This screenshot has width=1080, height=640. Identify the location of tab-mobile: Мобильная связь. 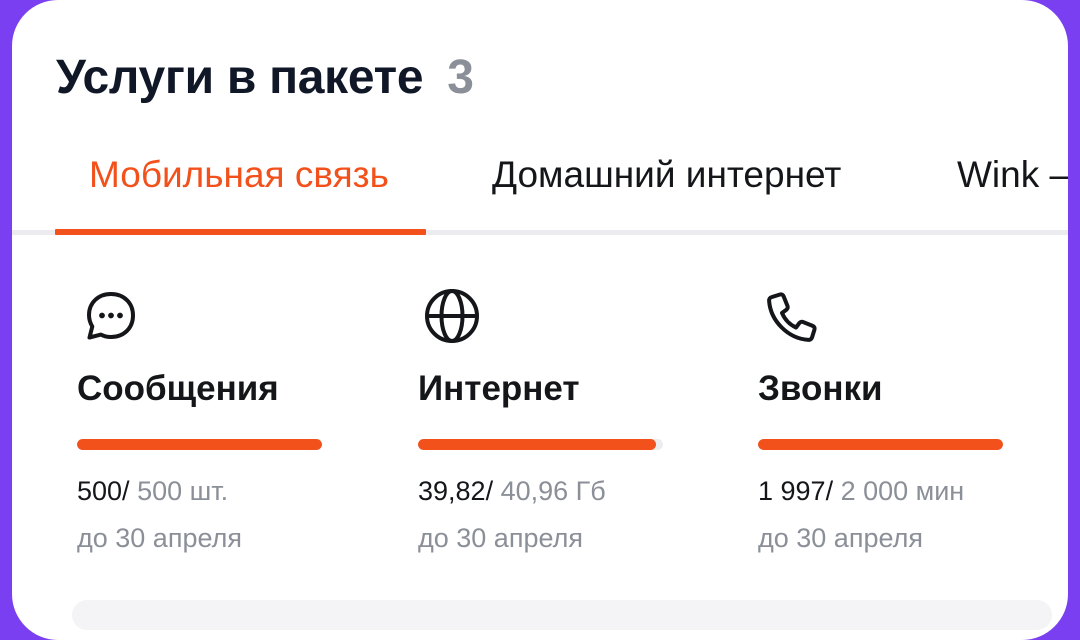
(239, 191).